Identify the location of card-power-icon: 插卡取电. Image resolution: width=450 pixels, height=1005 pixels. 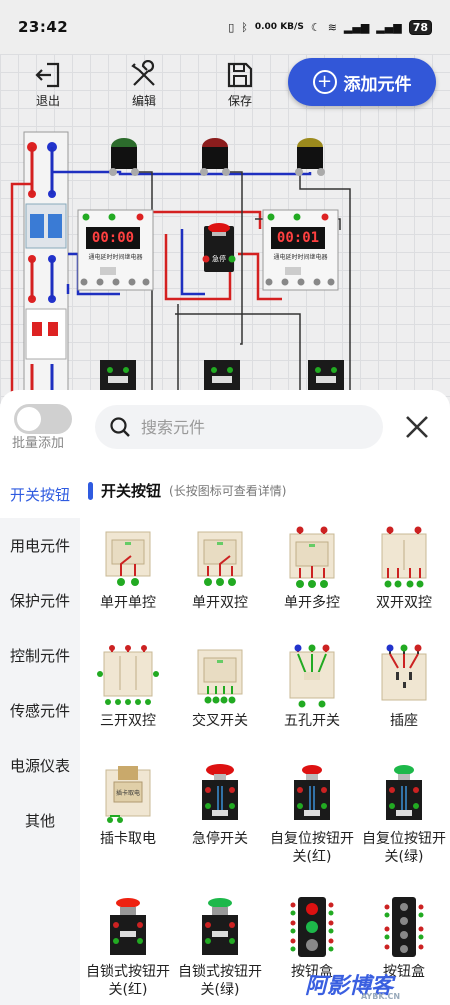
(128, 794).